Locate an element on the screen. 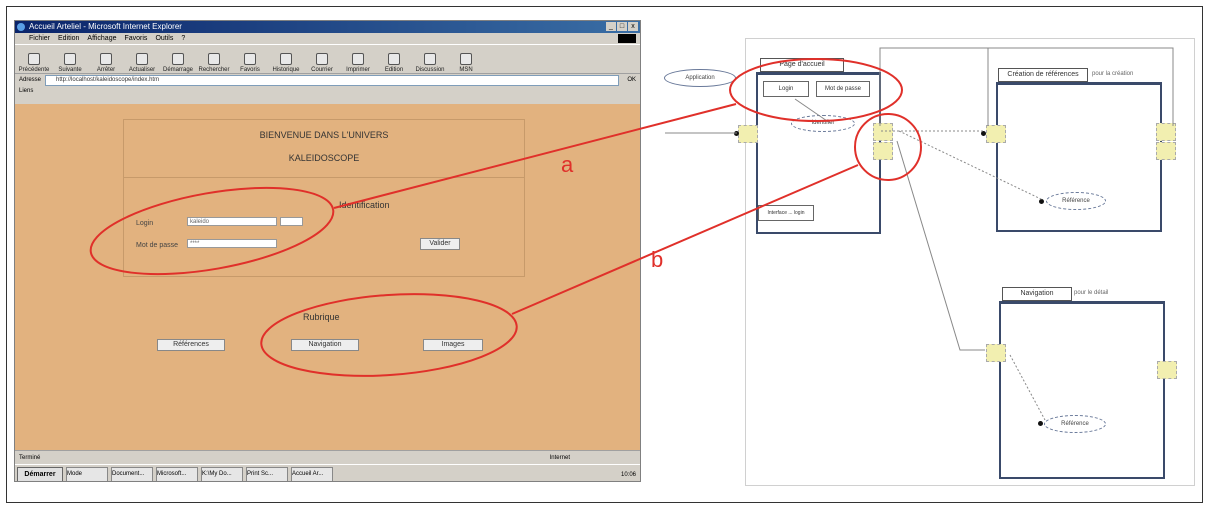  callout-line-a is located at coordinates (535, 156).